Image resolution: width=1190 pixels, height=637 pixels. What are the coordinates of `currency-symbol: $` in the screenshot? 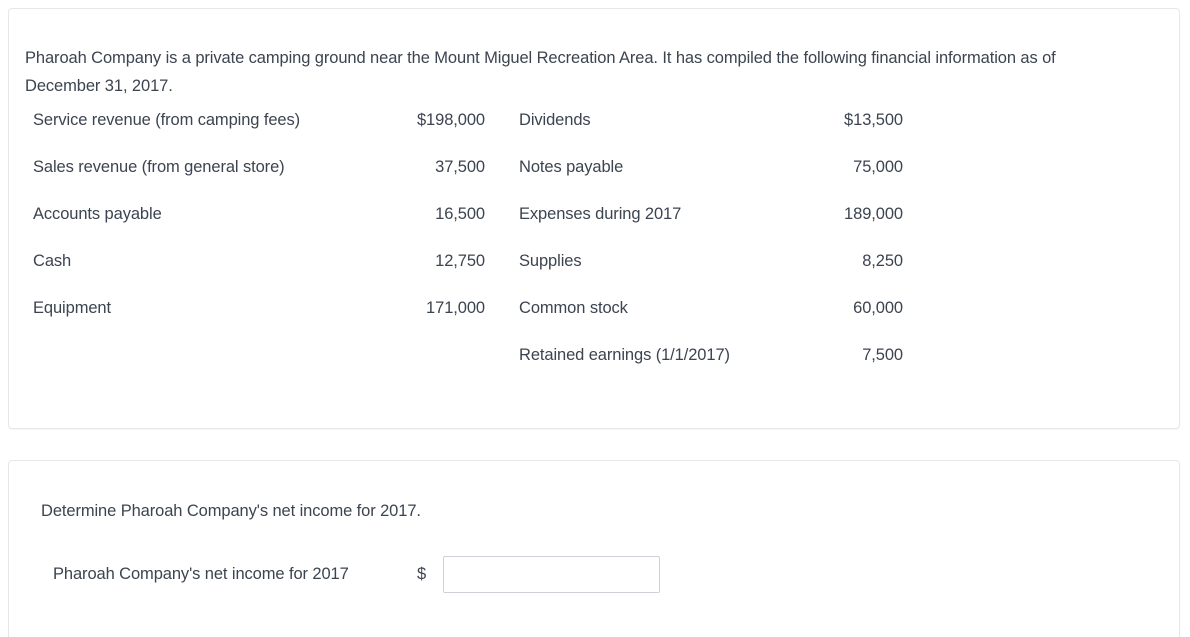 It's located at (422, 574).